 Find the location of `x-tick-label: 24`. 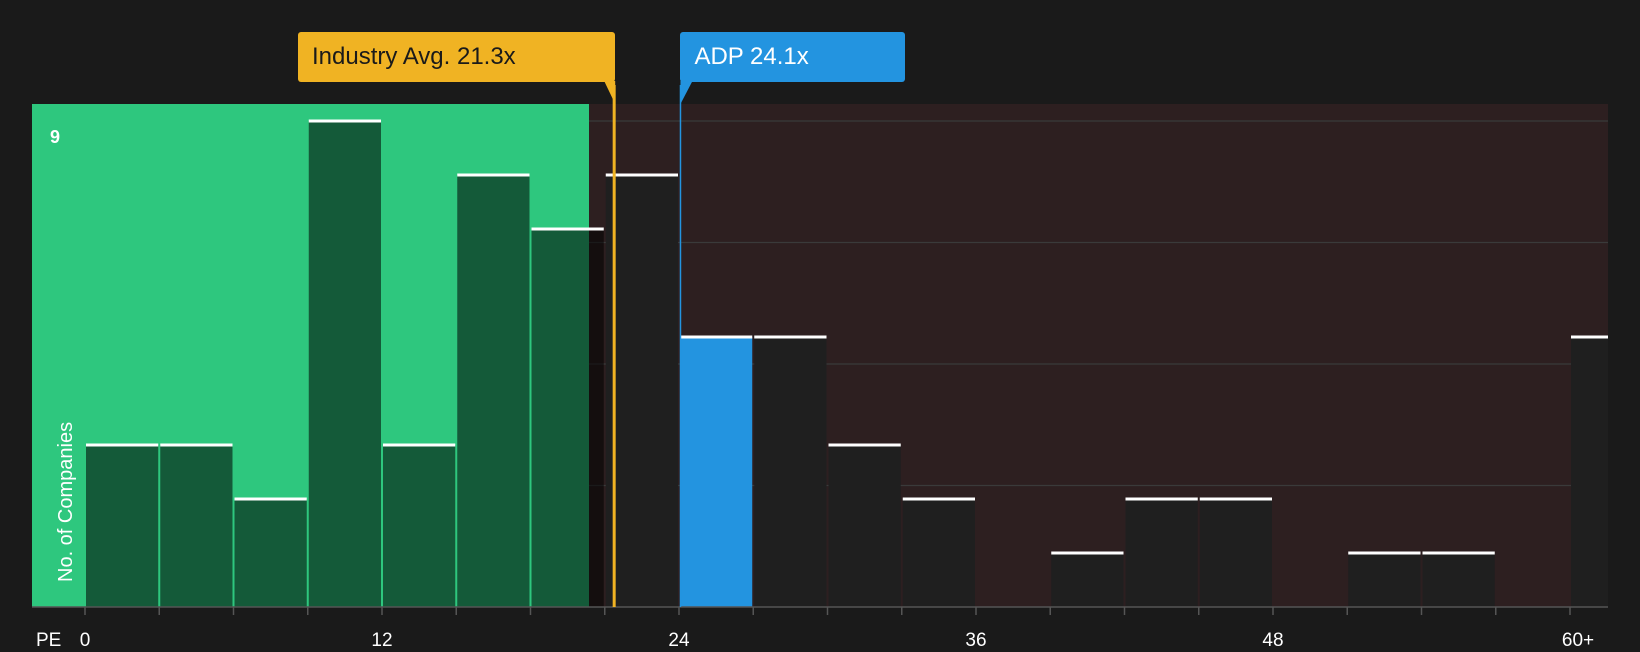

x-tick-label: 24 is located at coordinates (679, 640).